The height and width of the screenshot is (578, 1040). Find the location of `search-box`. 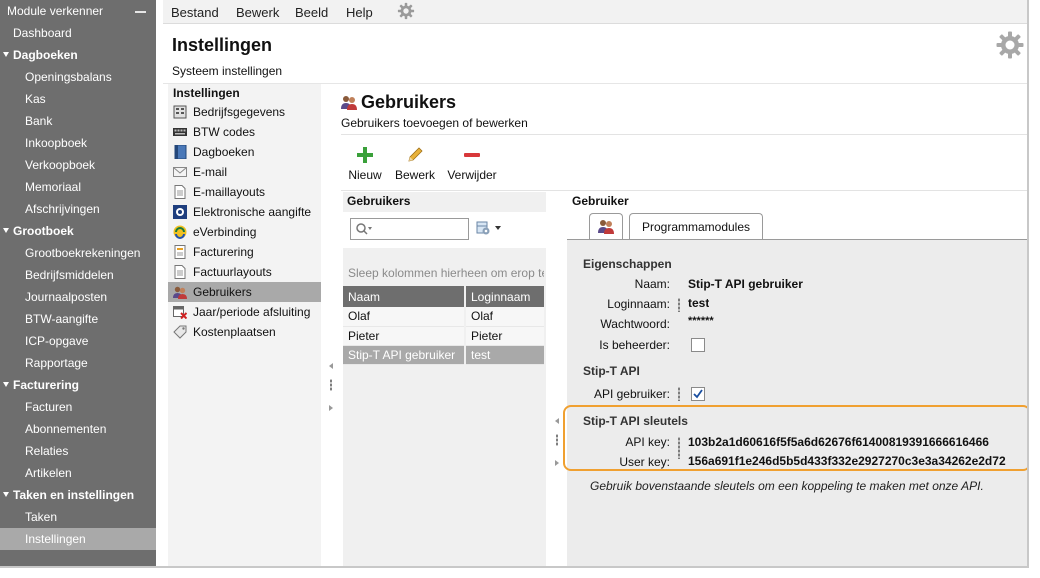

search-box is located at coordinates (409, 229).